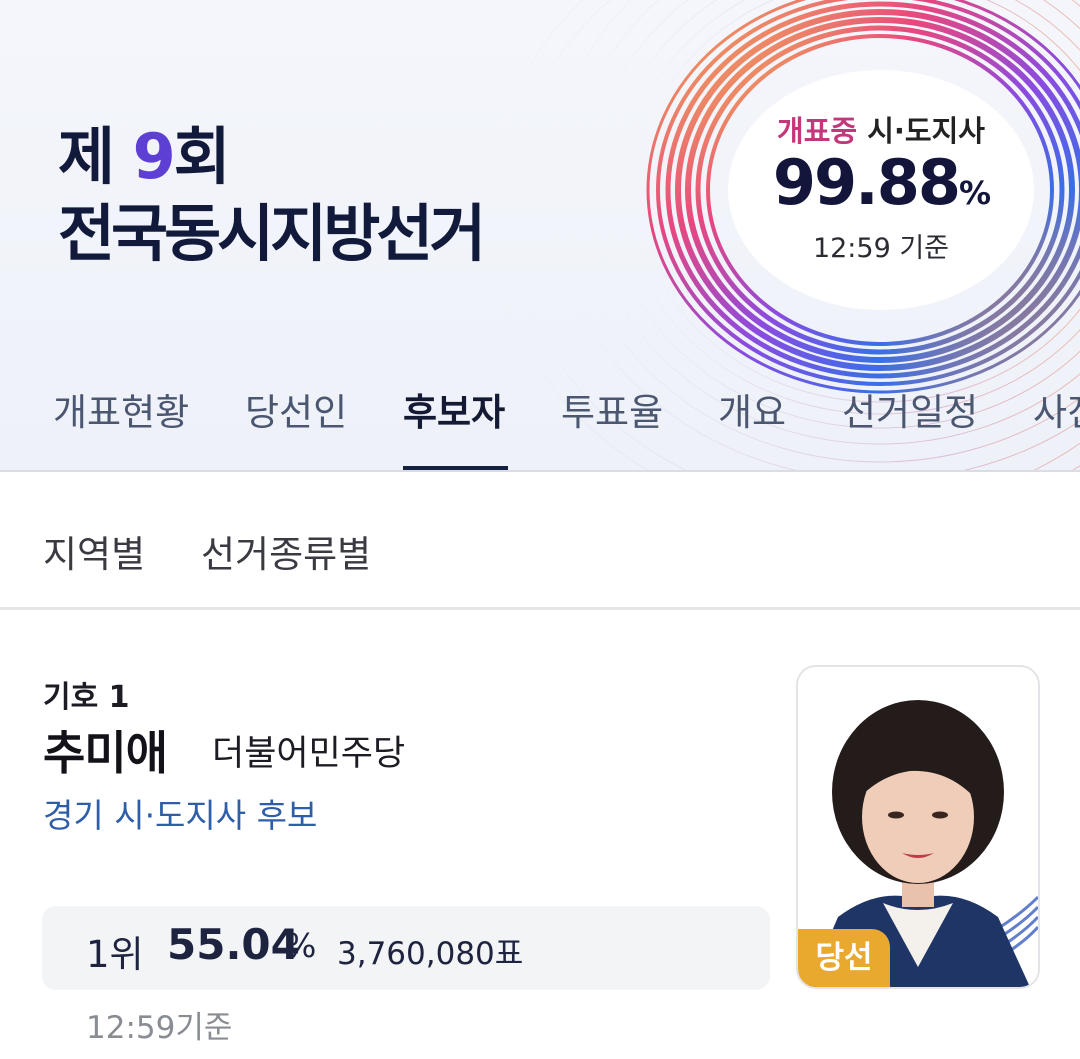 The image size is (1080, 1059). What do you see at coordinates (918, 827) in the screenshot?
I see `candidate-photo: 당선` at bounding box center [918, 827].